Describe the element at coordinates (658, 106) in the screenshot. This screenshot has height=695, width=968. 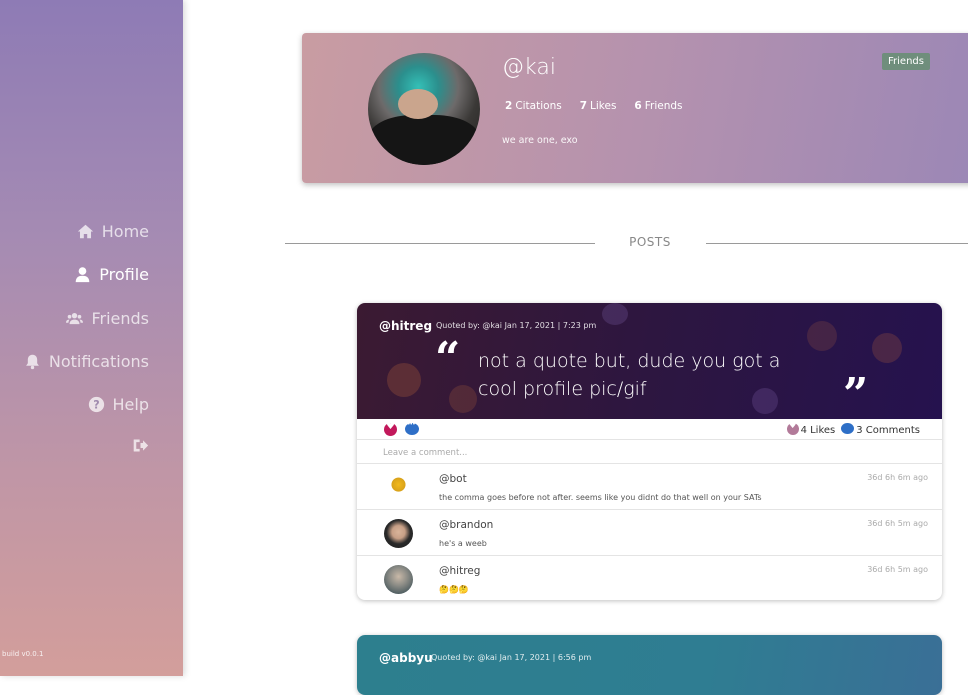
I see `friends-stat: 6 Friends` at that location.